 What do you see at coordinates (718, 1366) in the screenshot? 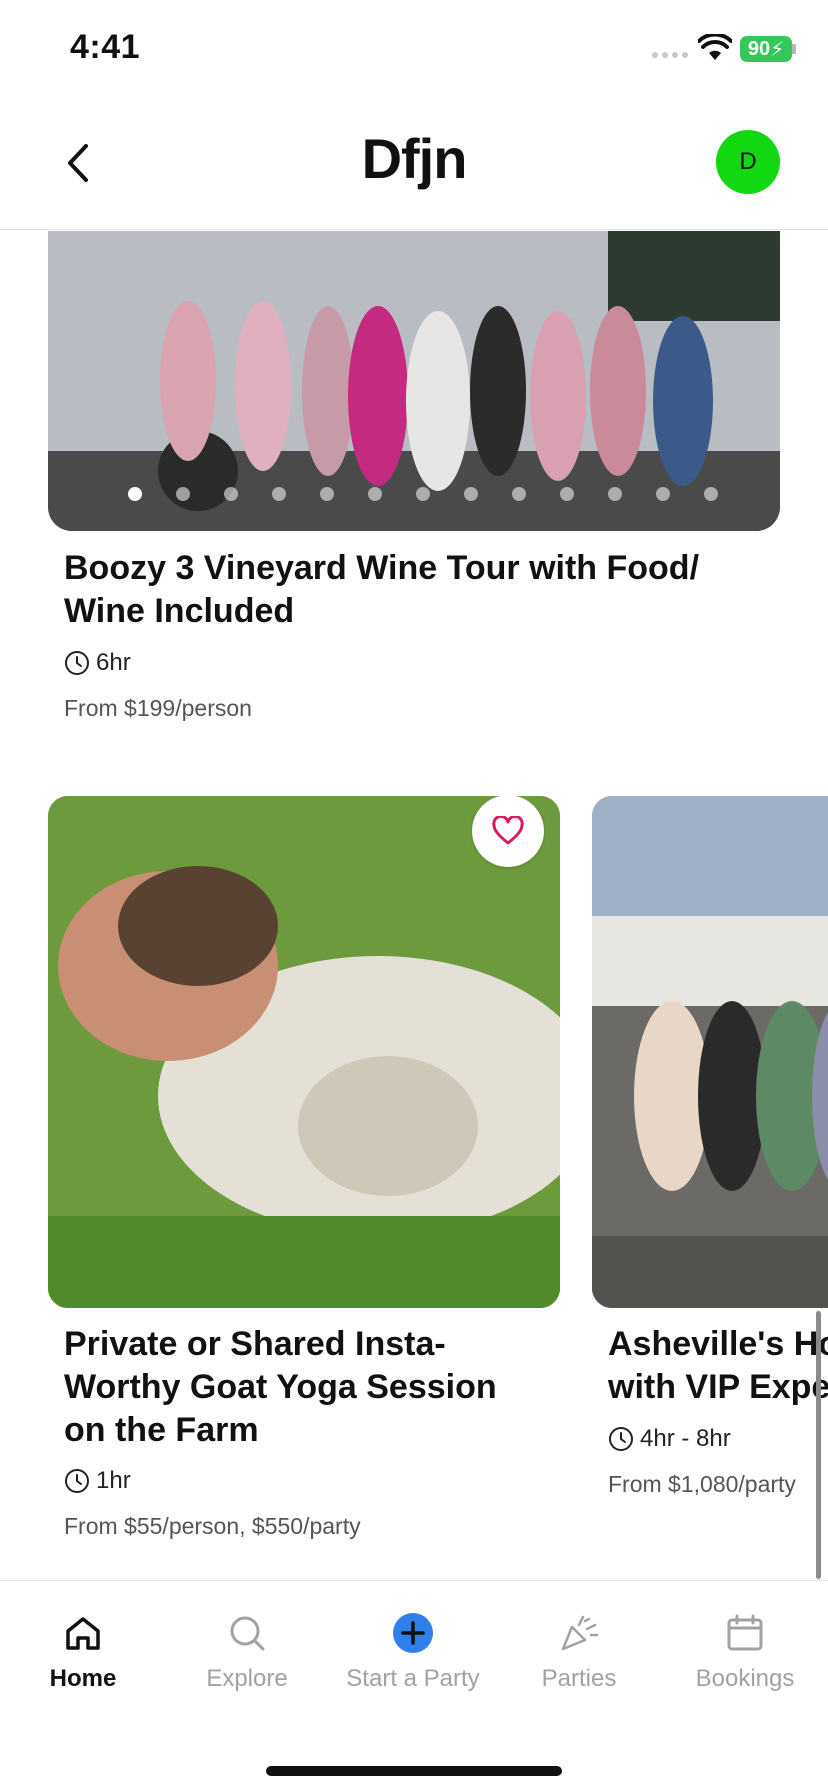
I see `card-title-asheville: Asheville's Ho with VIP Expe` at bounding box center [718, 1366].